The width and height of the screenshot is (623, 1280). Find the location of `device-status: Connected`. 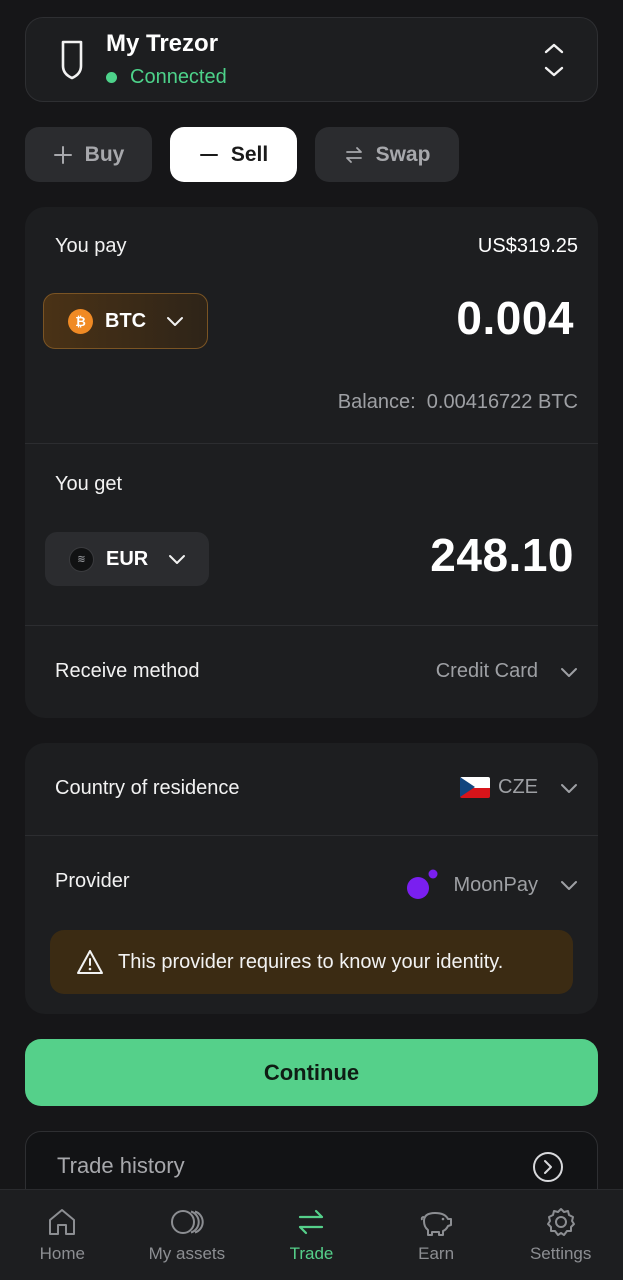

device-status: Connected is located at coordinates (166, 77).